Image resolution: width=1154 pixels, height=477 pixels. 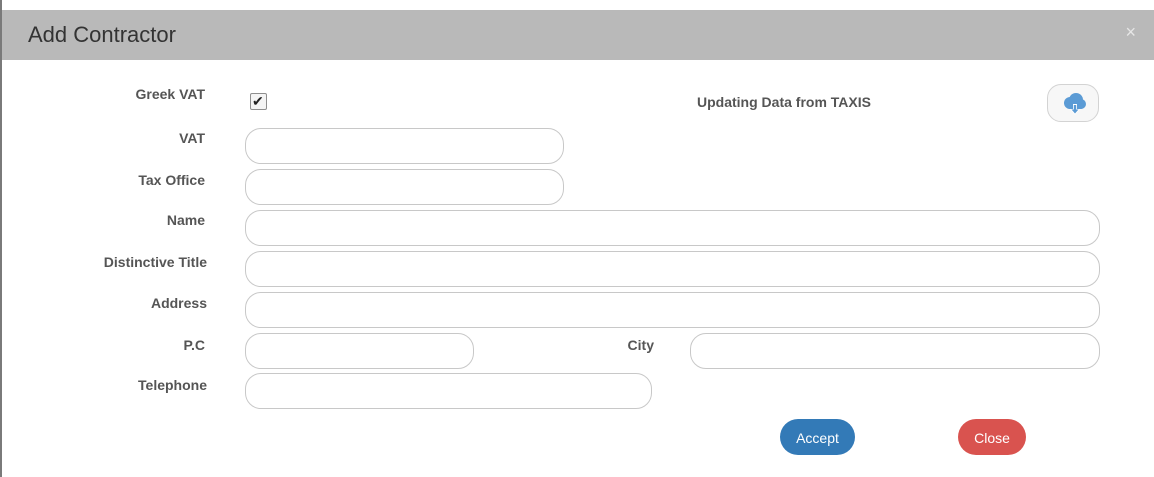 What do you see at coordinates (640, 345) in the screenshot?
I see `city-label: City` at bounding box center [640, 345].